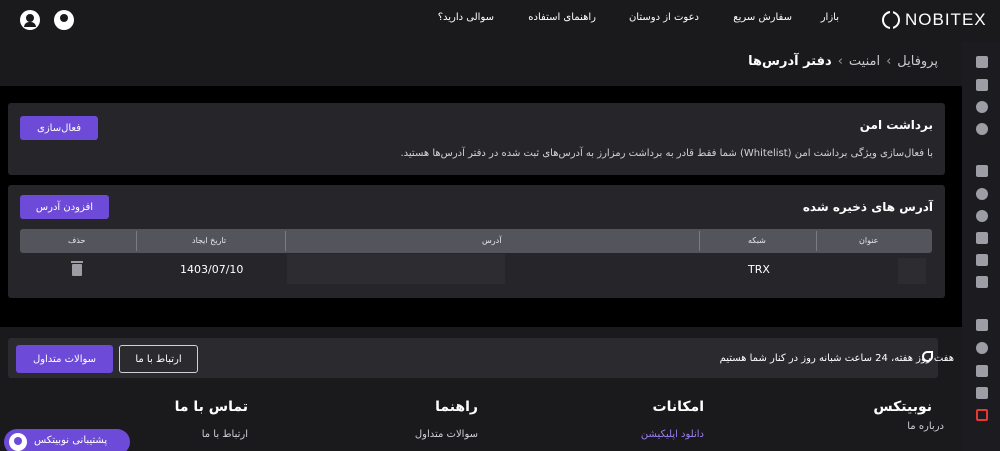 Image resolution: width=1000 pixels, height=451 pixels. Describe the element at coordinates (982, 129) in the screenshot. I see `orders-icon` at that location.